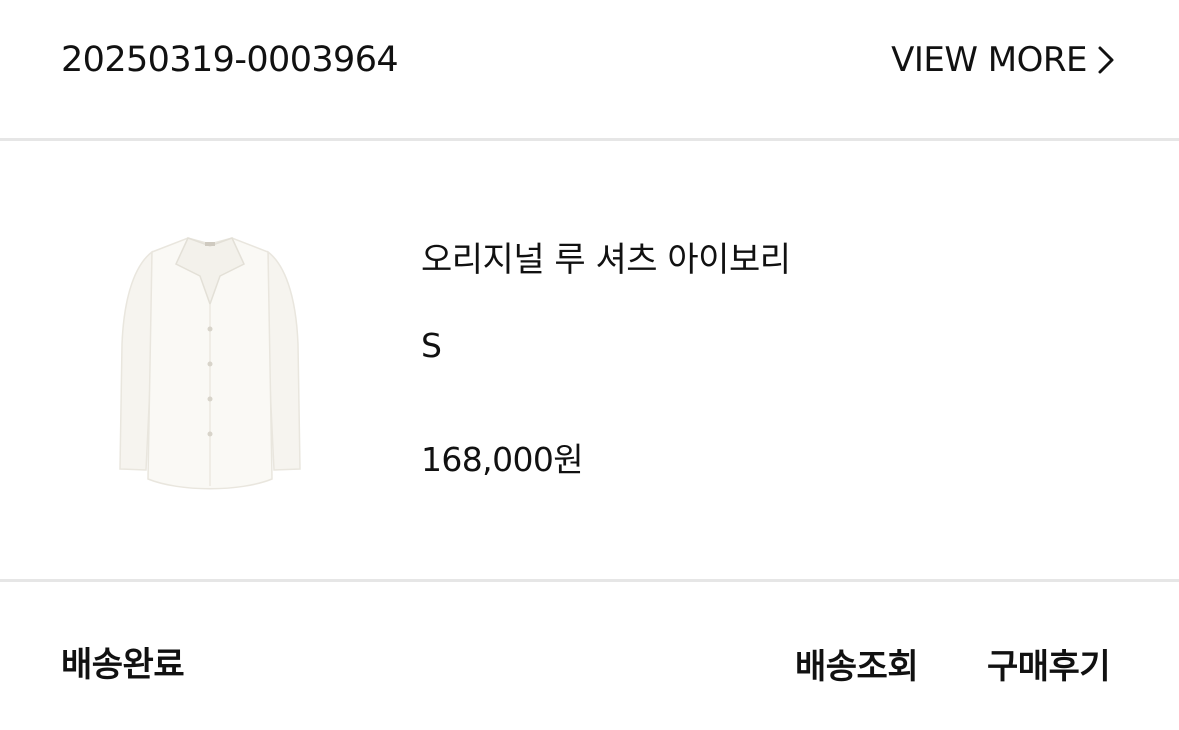 The image size is (1179, 730). What do you see at coordinates (1106, 60) in the screenshot?
I see `chevron-right-icon` at bounding box center [1106, 60].